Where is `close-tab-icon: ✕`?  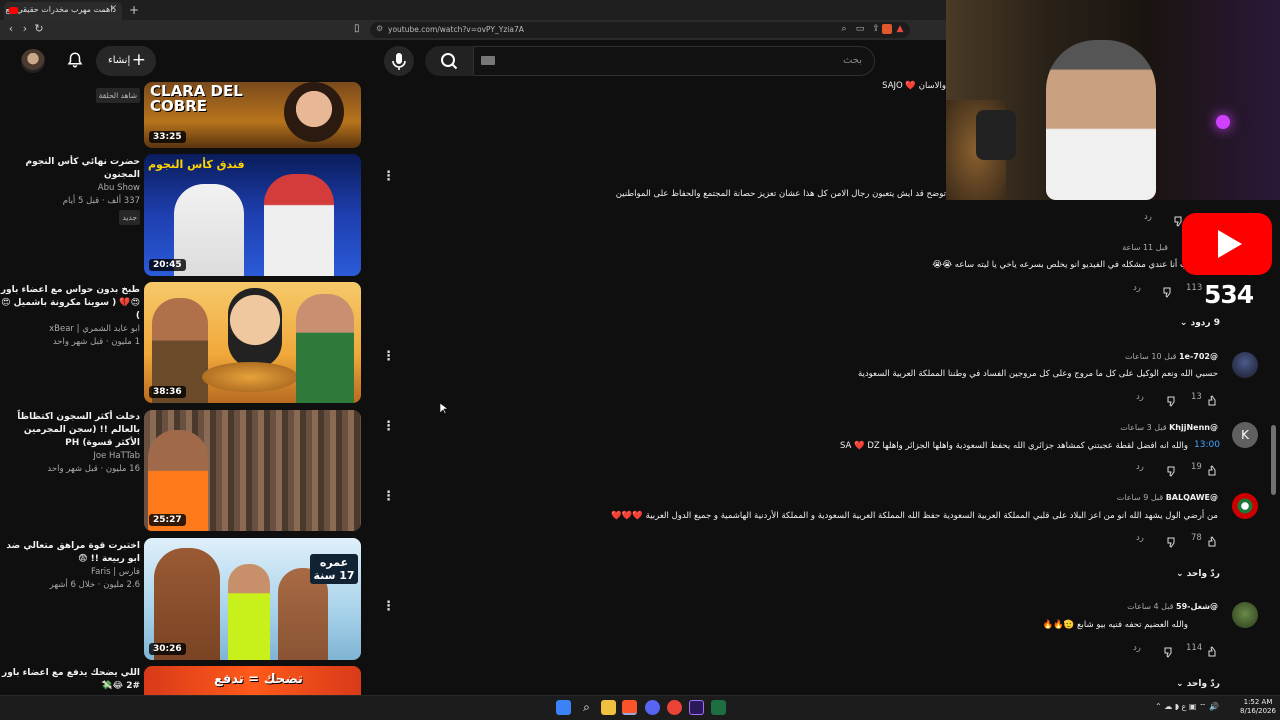
close-tab-icon: ✕ is located at coordinates (113, 9).